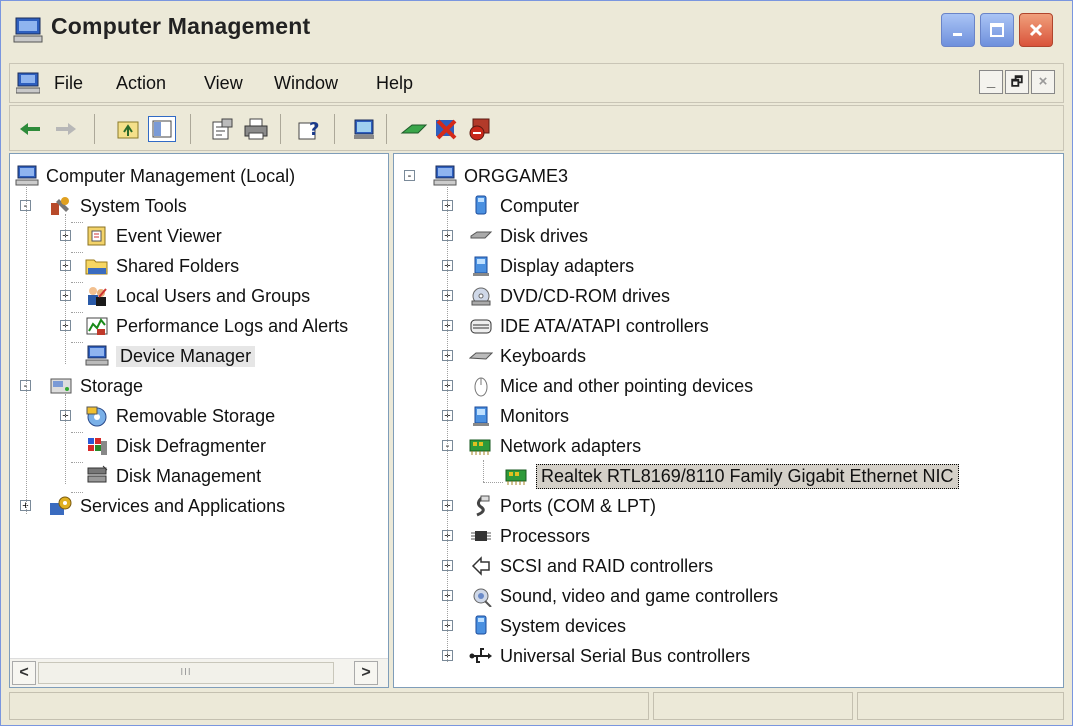  I want to click on console-tree-node: Shared Folders, so click(161, 266).